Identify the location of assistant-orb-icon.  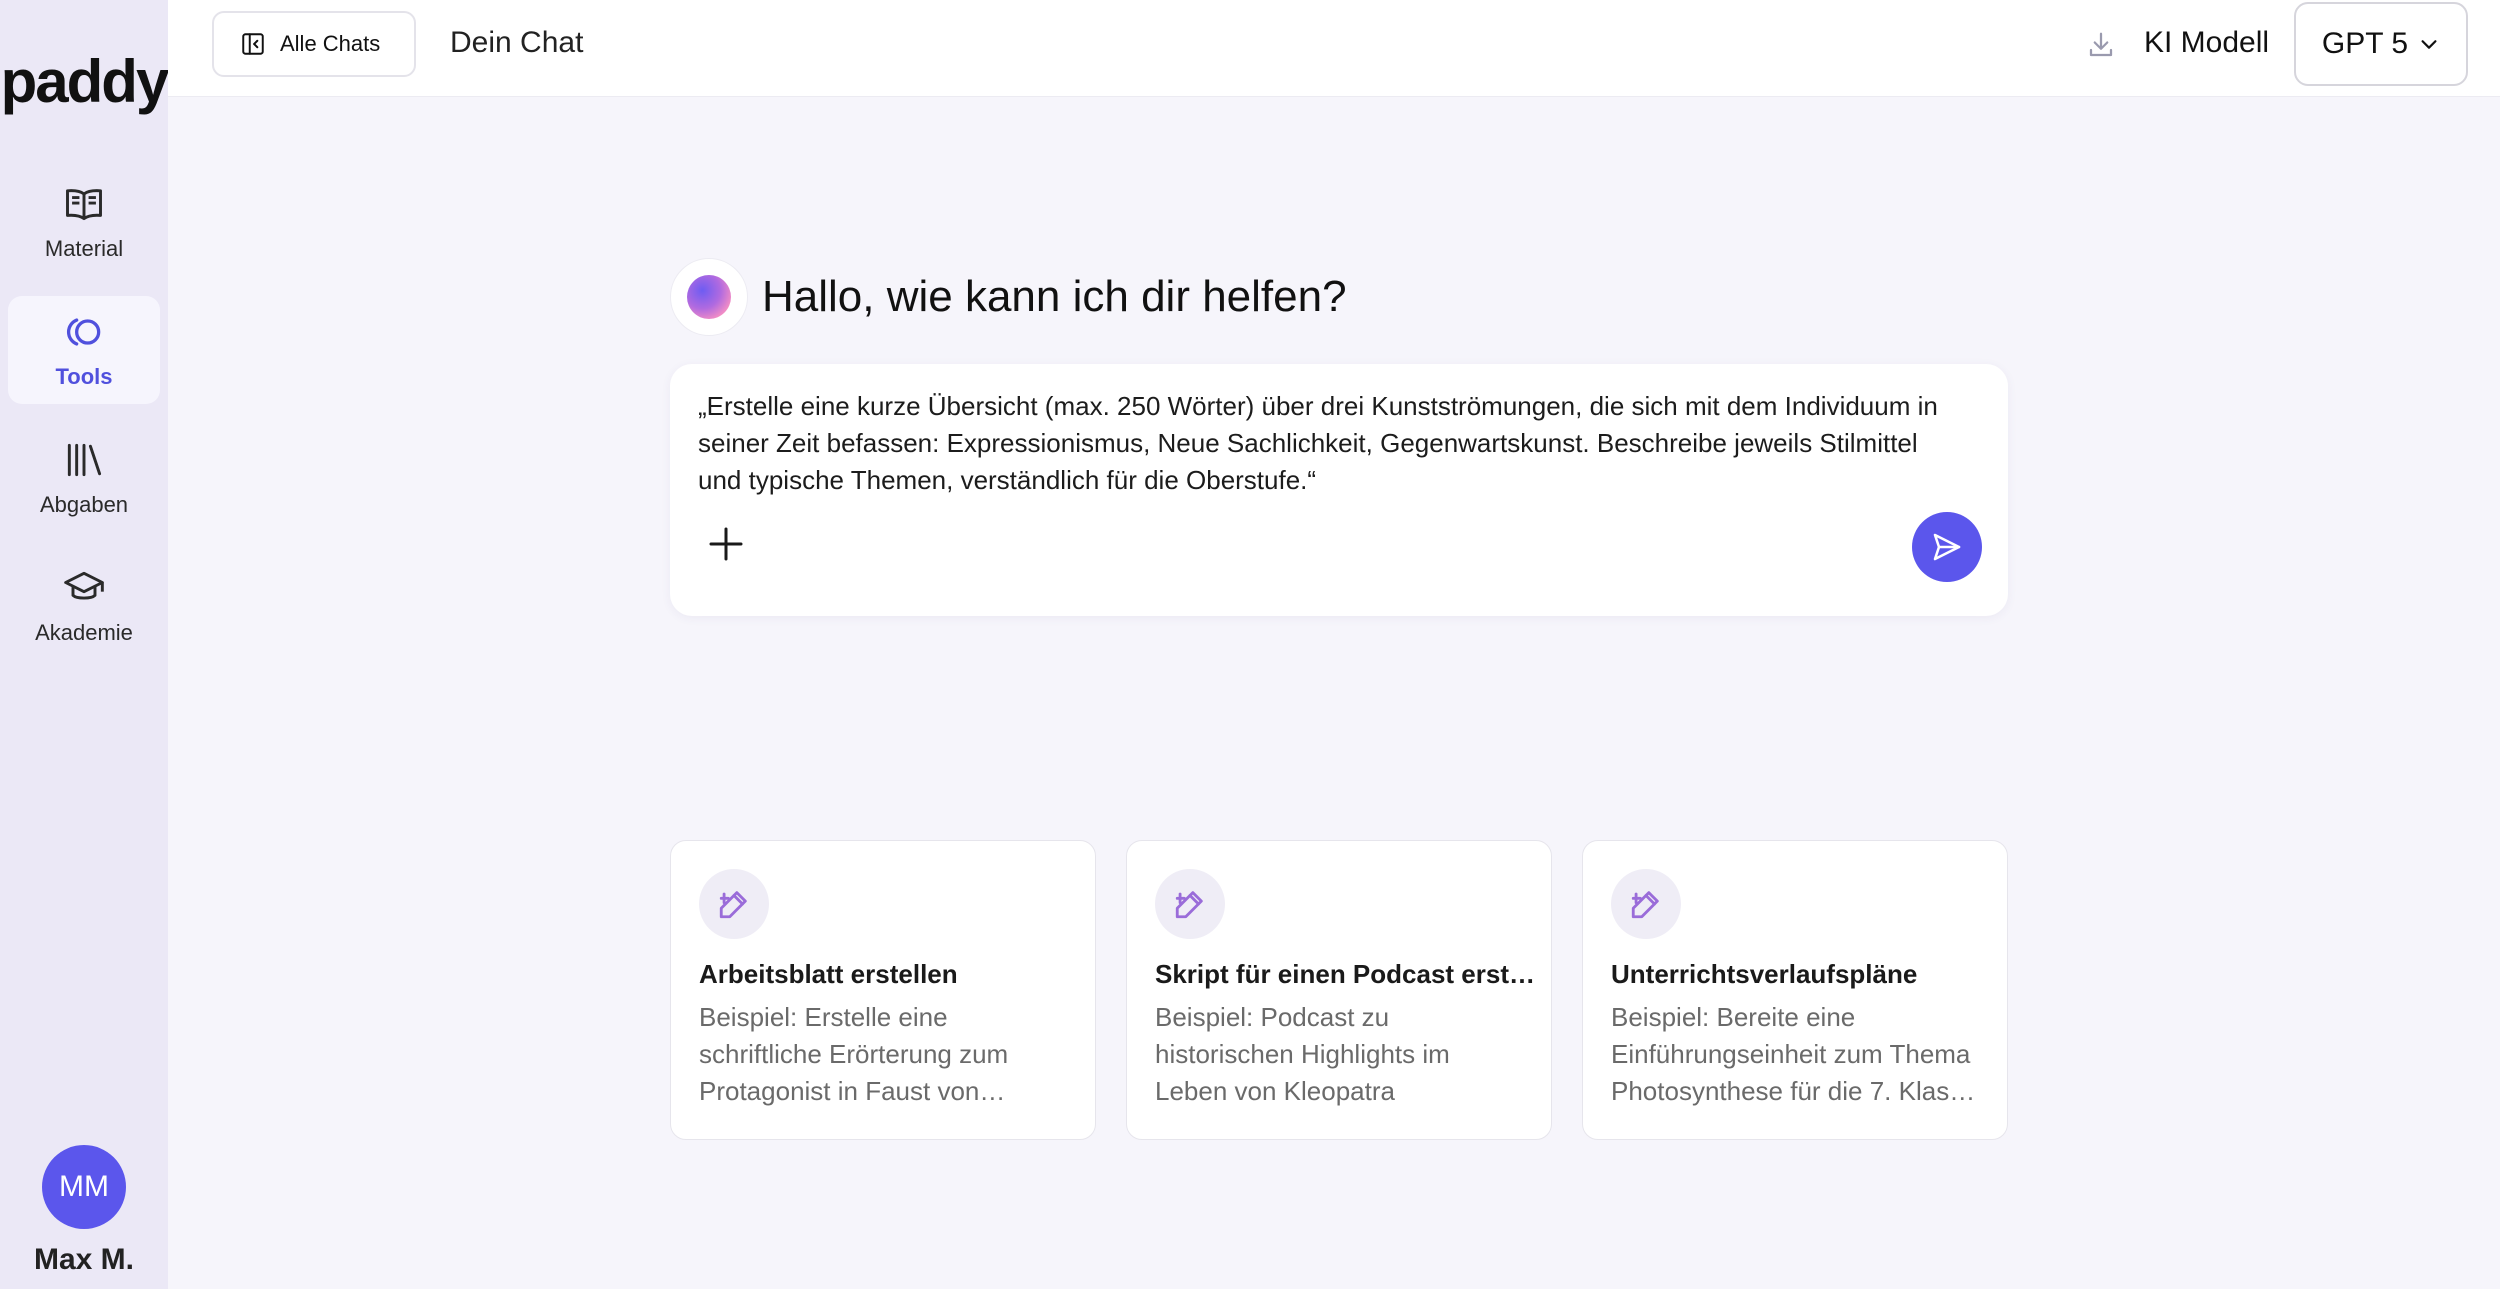
(709, 297).